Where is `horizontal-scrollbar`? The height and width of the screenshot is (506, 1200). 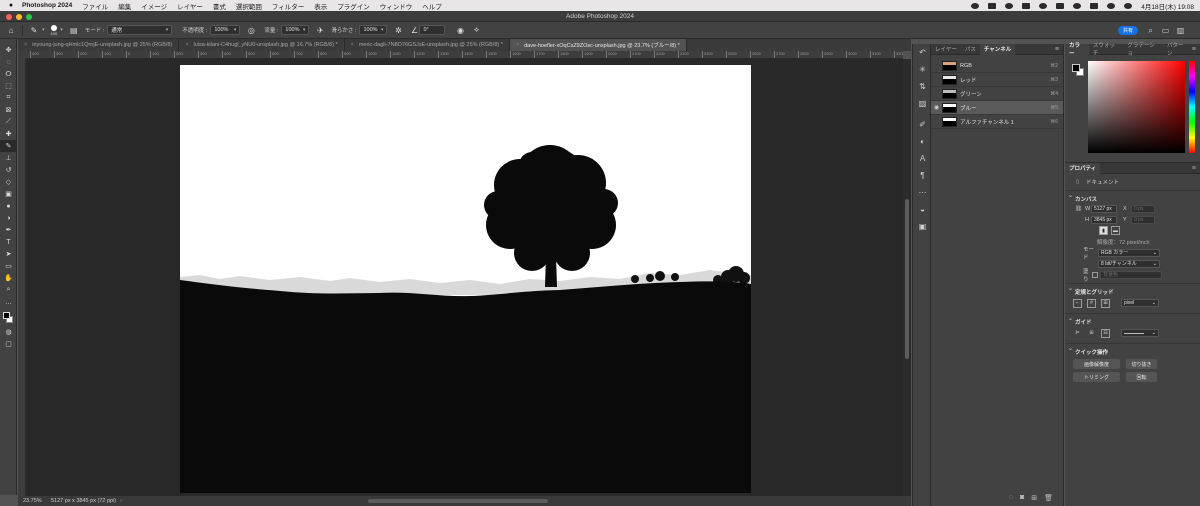
horizontal-scrollbar is located at coordinates (458, 501).